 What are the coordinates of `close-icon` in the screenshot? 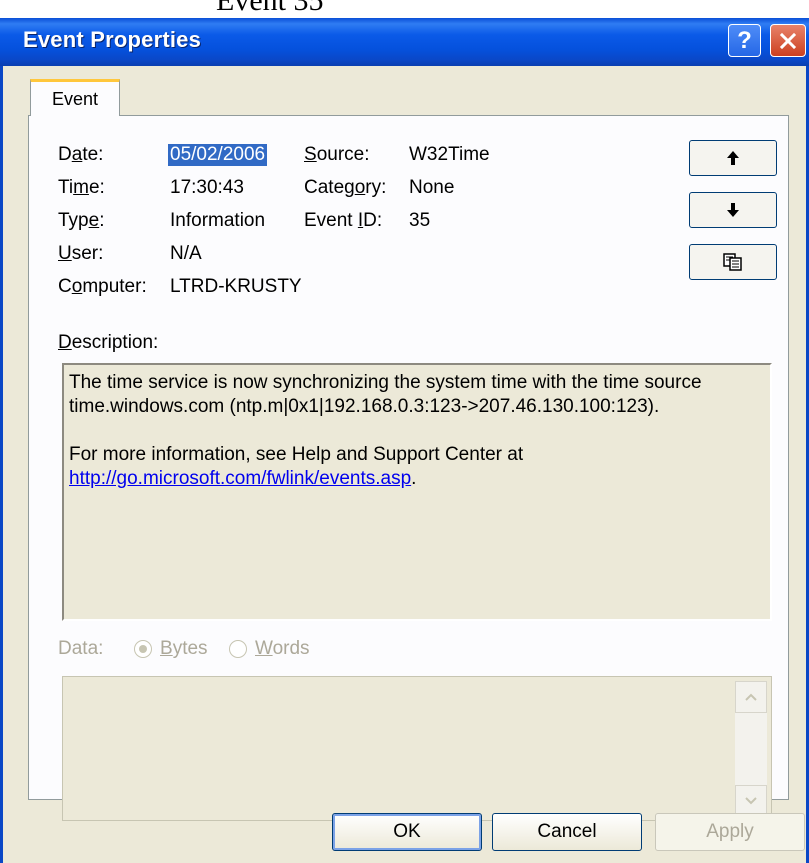 It's located at (788, 40).